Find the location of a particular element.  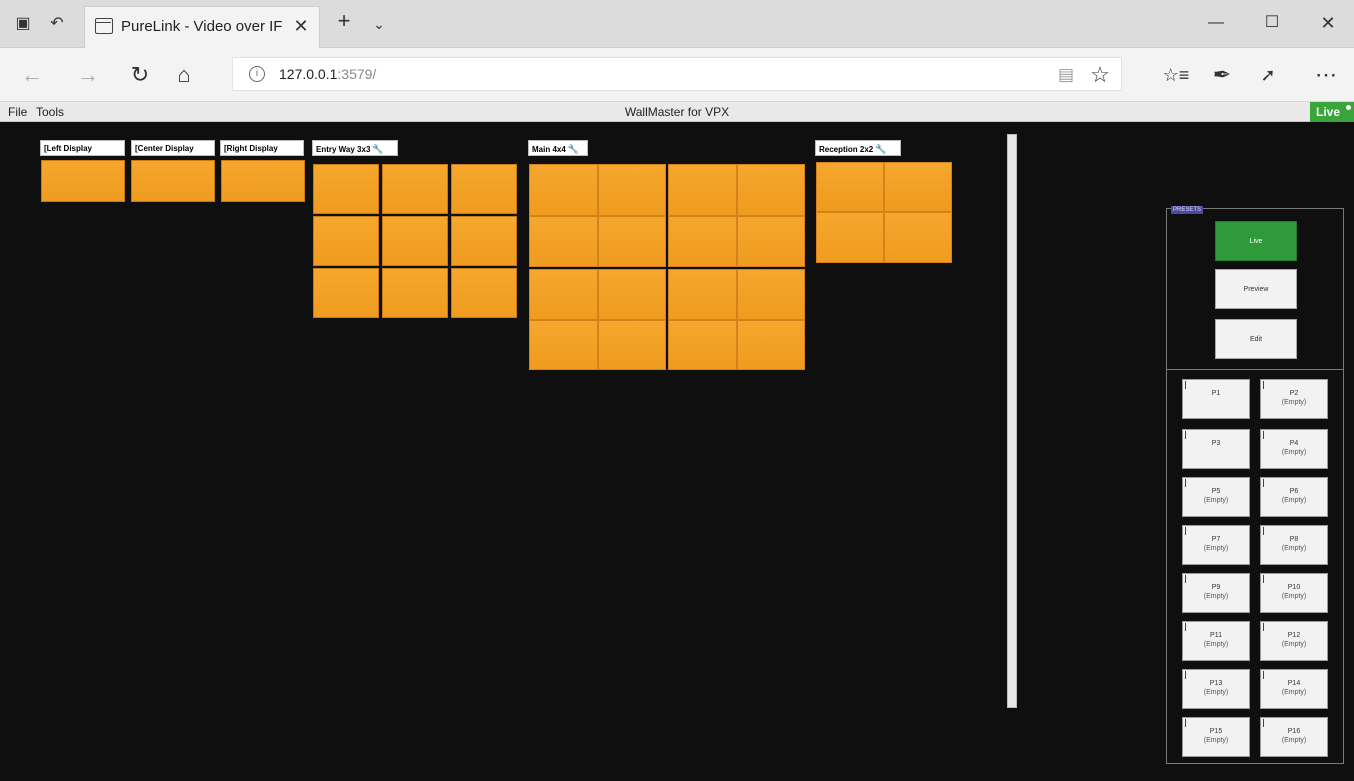

preset-button-p2: P2 (Empty) is located at coordinates (1294, 399).